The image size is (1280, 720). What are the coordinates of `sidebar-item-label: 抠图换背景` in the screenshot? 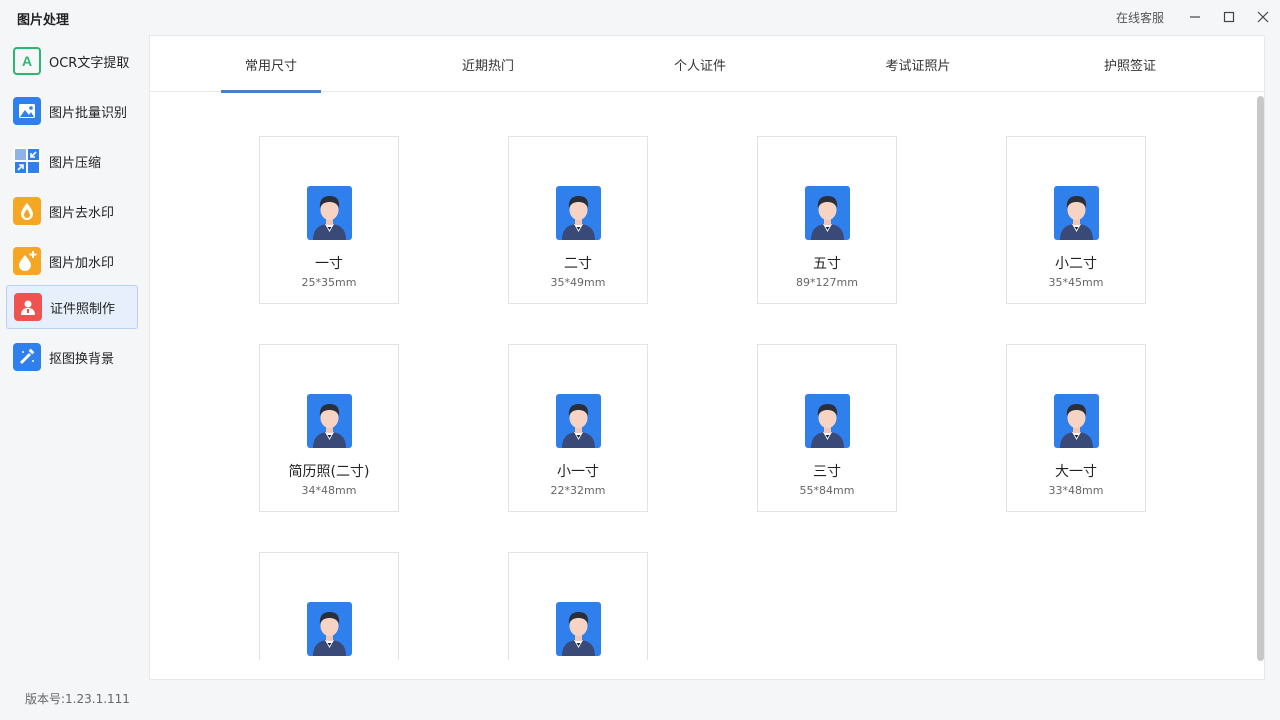 It's located at (82, 359).